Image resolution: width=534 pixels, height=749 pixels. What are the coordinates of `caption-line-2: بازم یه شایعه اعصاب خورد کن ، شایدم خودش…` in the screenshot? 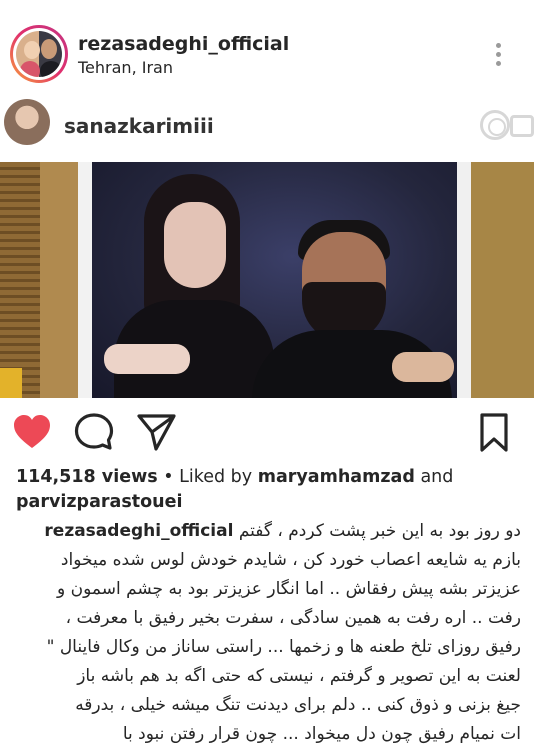 It's located at (290, 560).